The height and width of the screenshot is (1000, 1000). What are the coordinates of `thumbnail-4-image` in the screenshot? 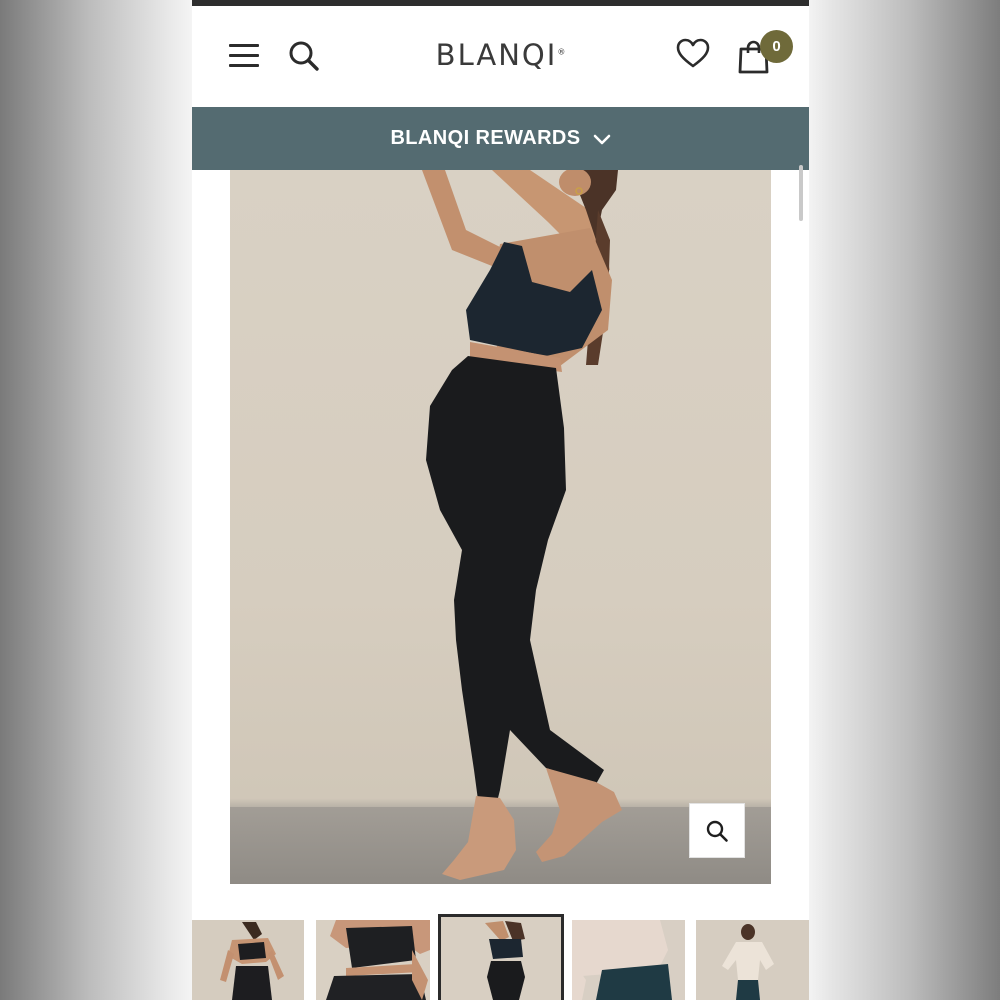 It's located at (622, 960).